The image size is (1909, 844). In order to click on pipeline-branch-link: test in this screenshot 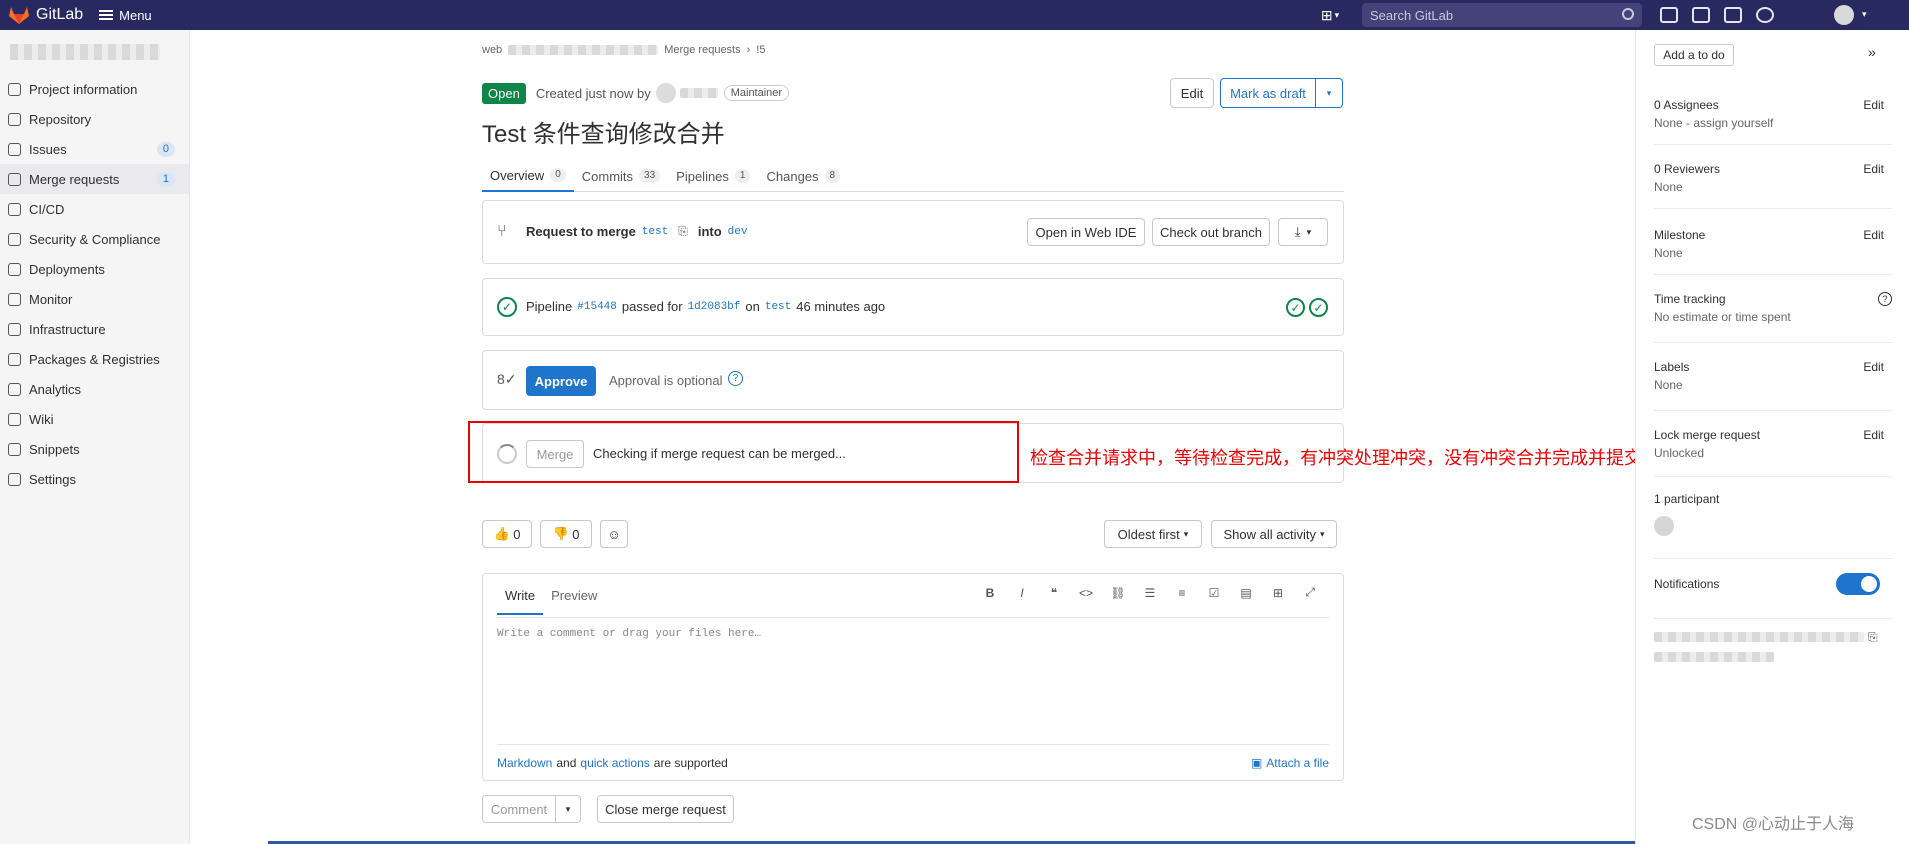, I will do `click(778, 307)`.